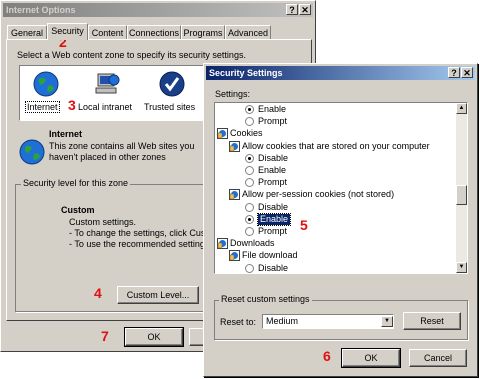 This screenshot has height=379, width=480. Describe the element at coordinates (327, 356) in the screenshot. I see `annotation-6: 6` at that location.